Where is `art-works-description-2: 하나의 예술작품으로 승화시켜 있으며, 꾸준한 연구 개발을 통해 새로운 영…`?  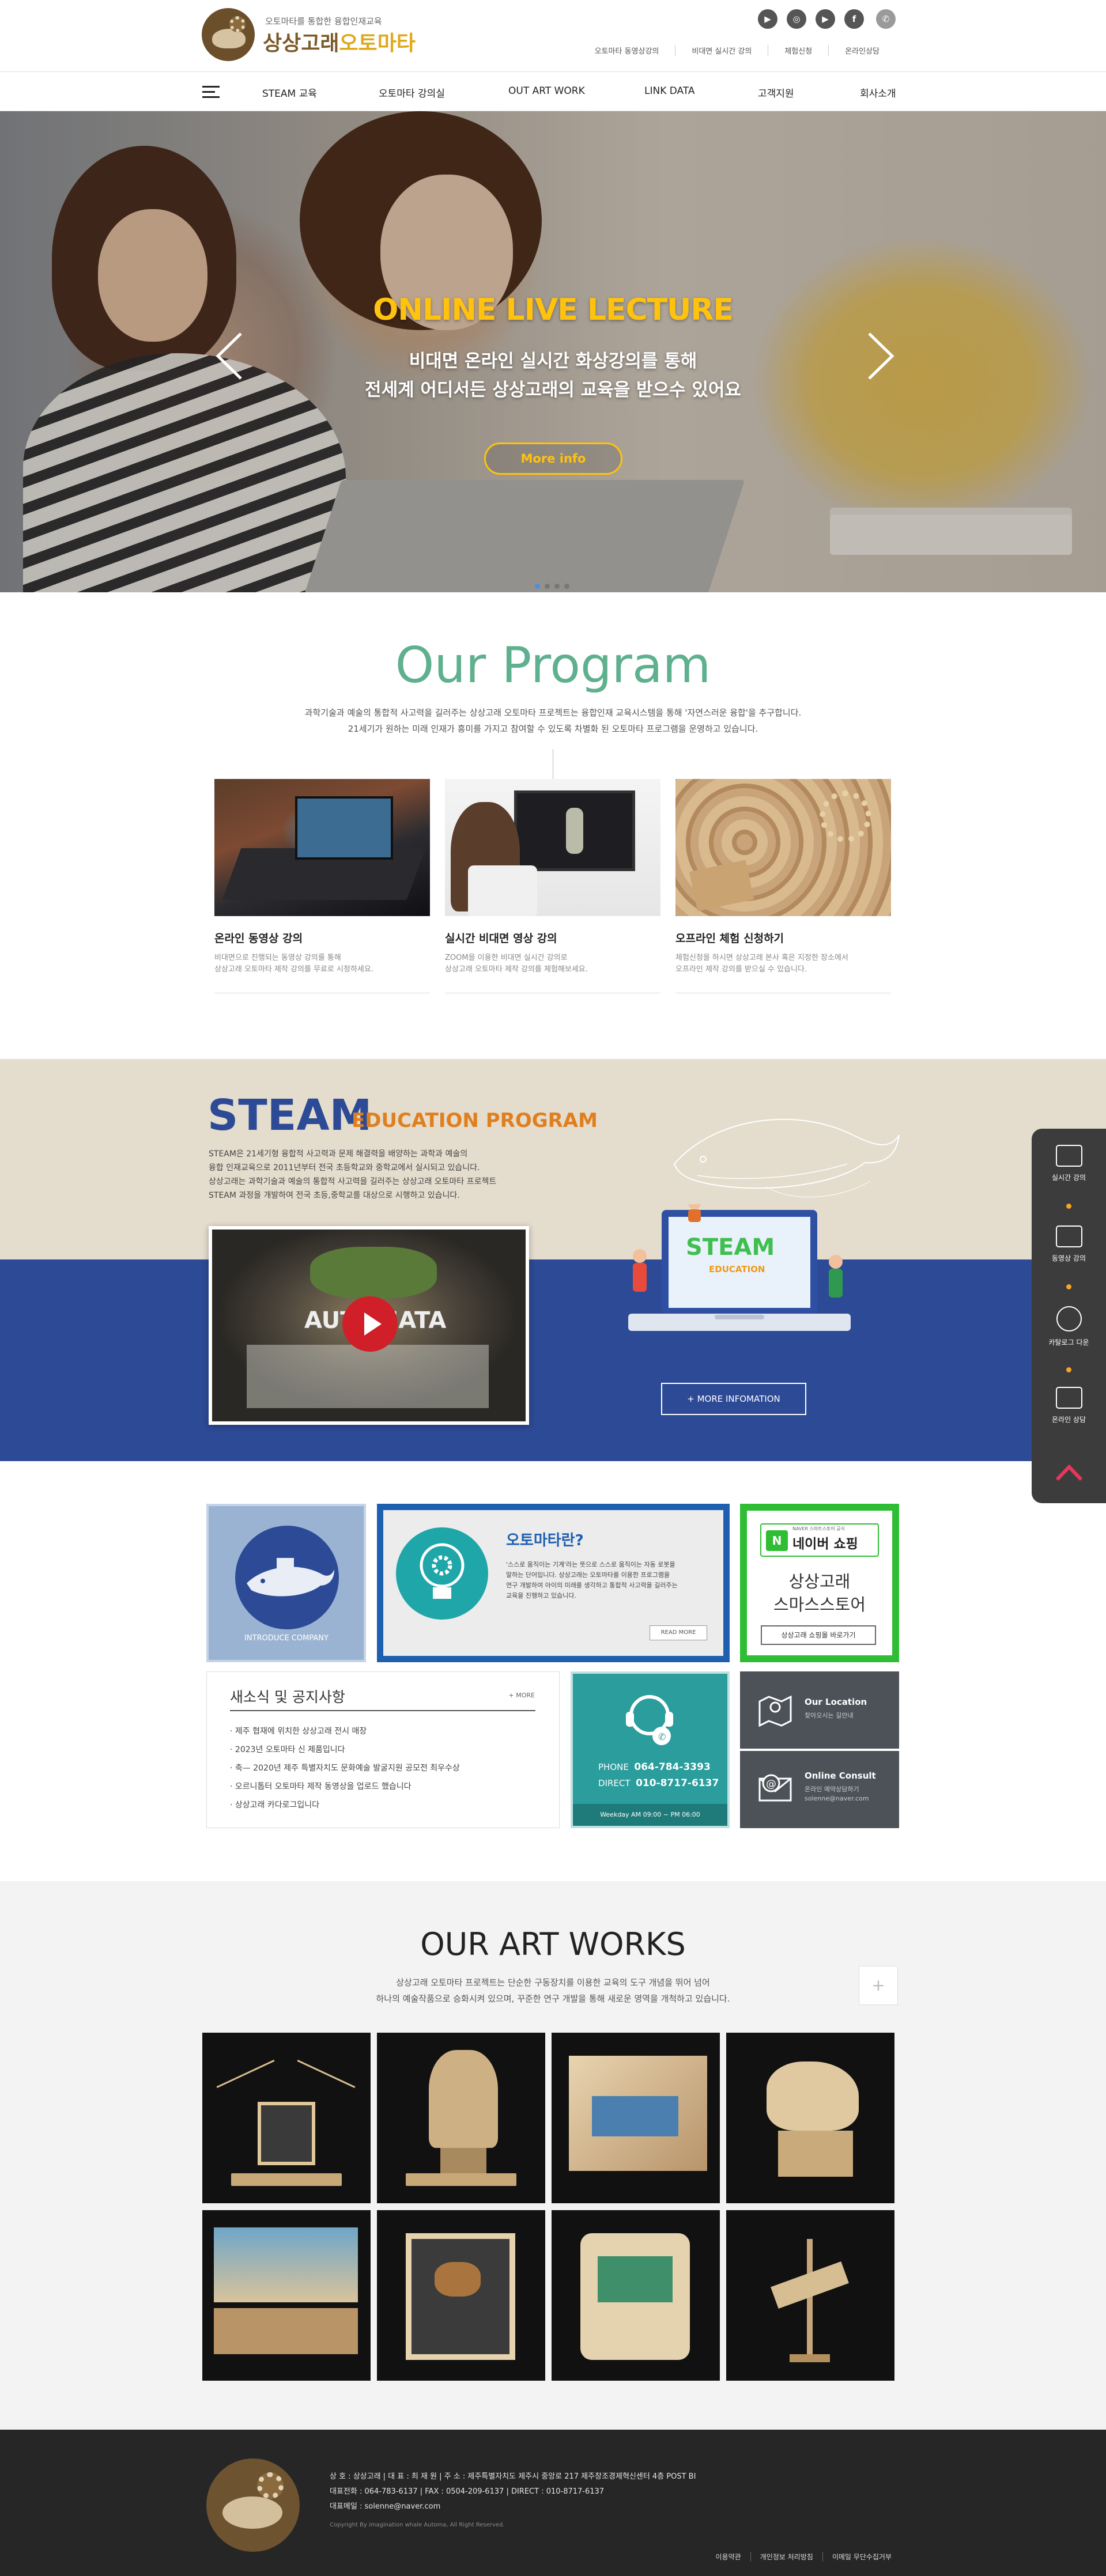 art-works-description-2: 하나의 예술작품으로 승화시켜 있으며, 꾸준한 연구 개발을 통해 새로운 영… is located at coordinates (553, 1999).